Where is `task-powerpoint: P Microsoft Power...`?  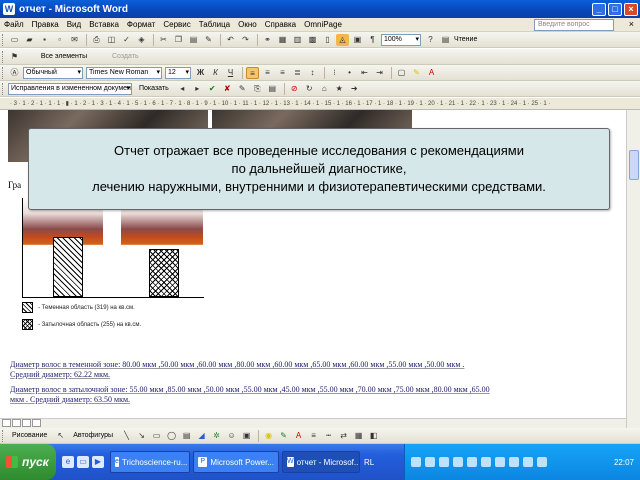 task-powerpoint: P Microsoft Power... is located at coordinates (236, 462).